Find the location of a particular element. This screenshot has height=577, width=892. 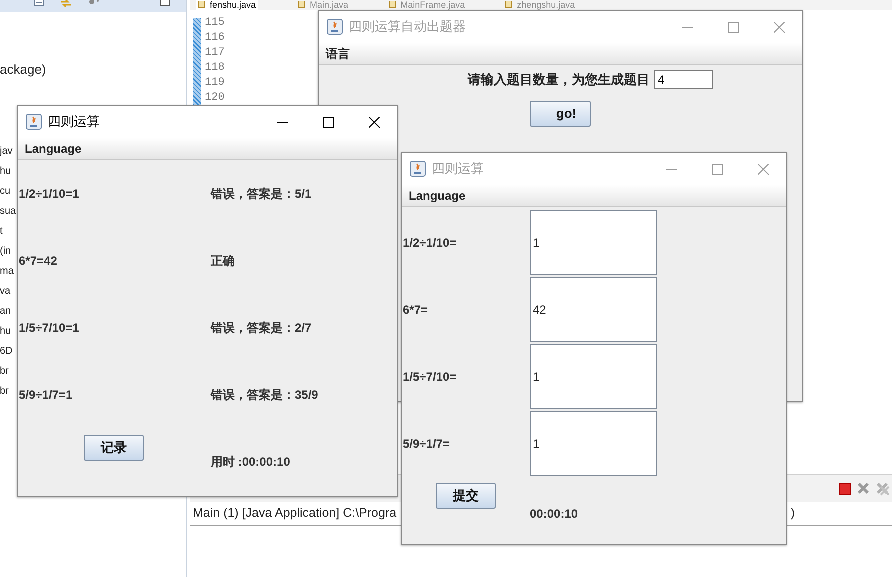

menu-item: 语言 is located at coordinates (338, 53).